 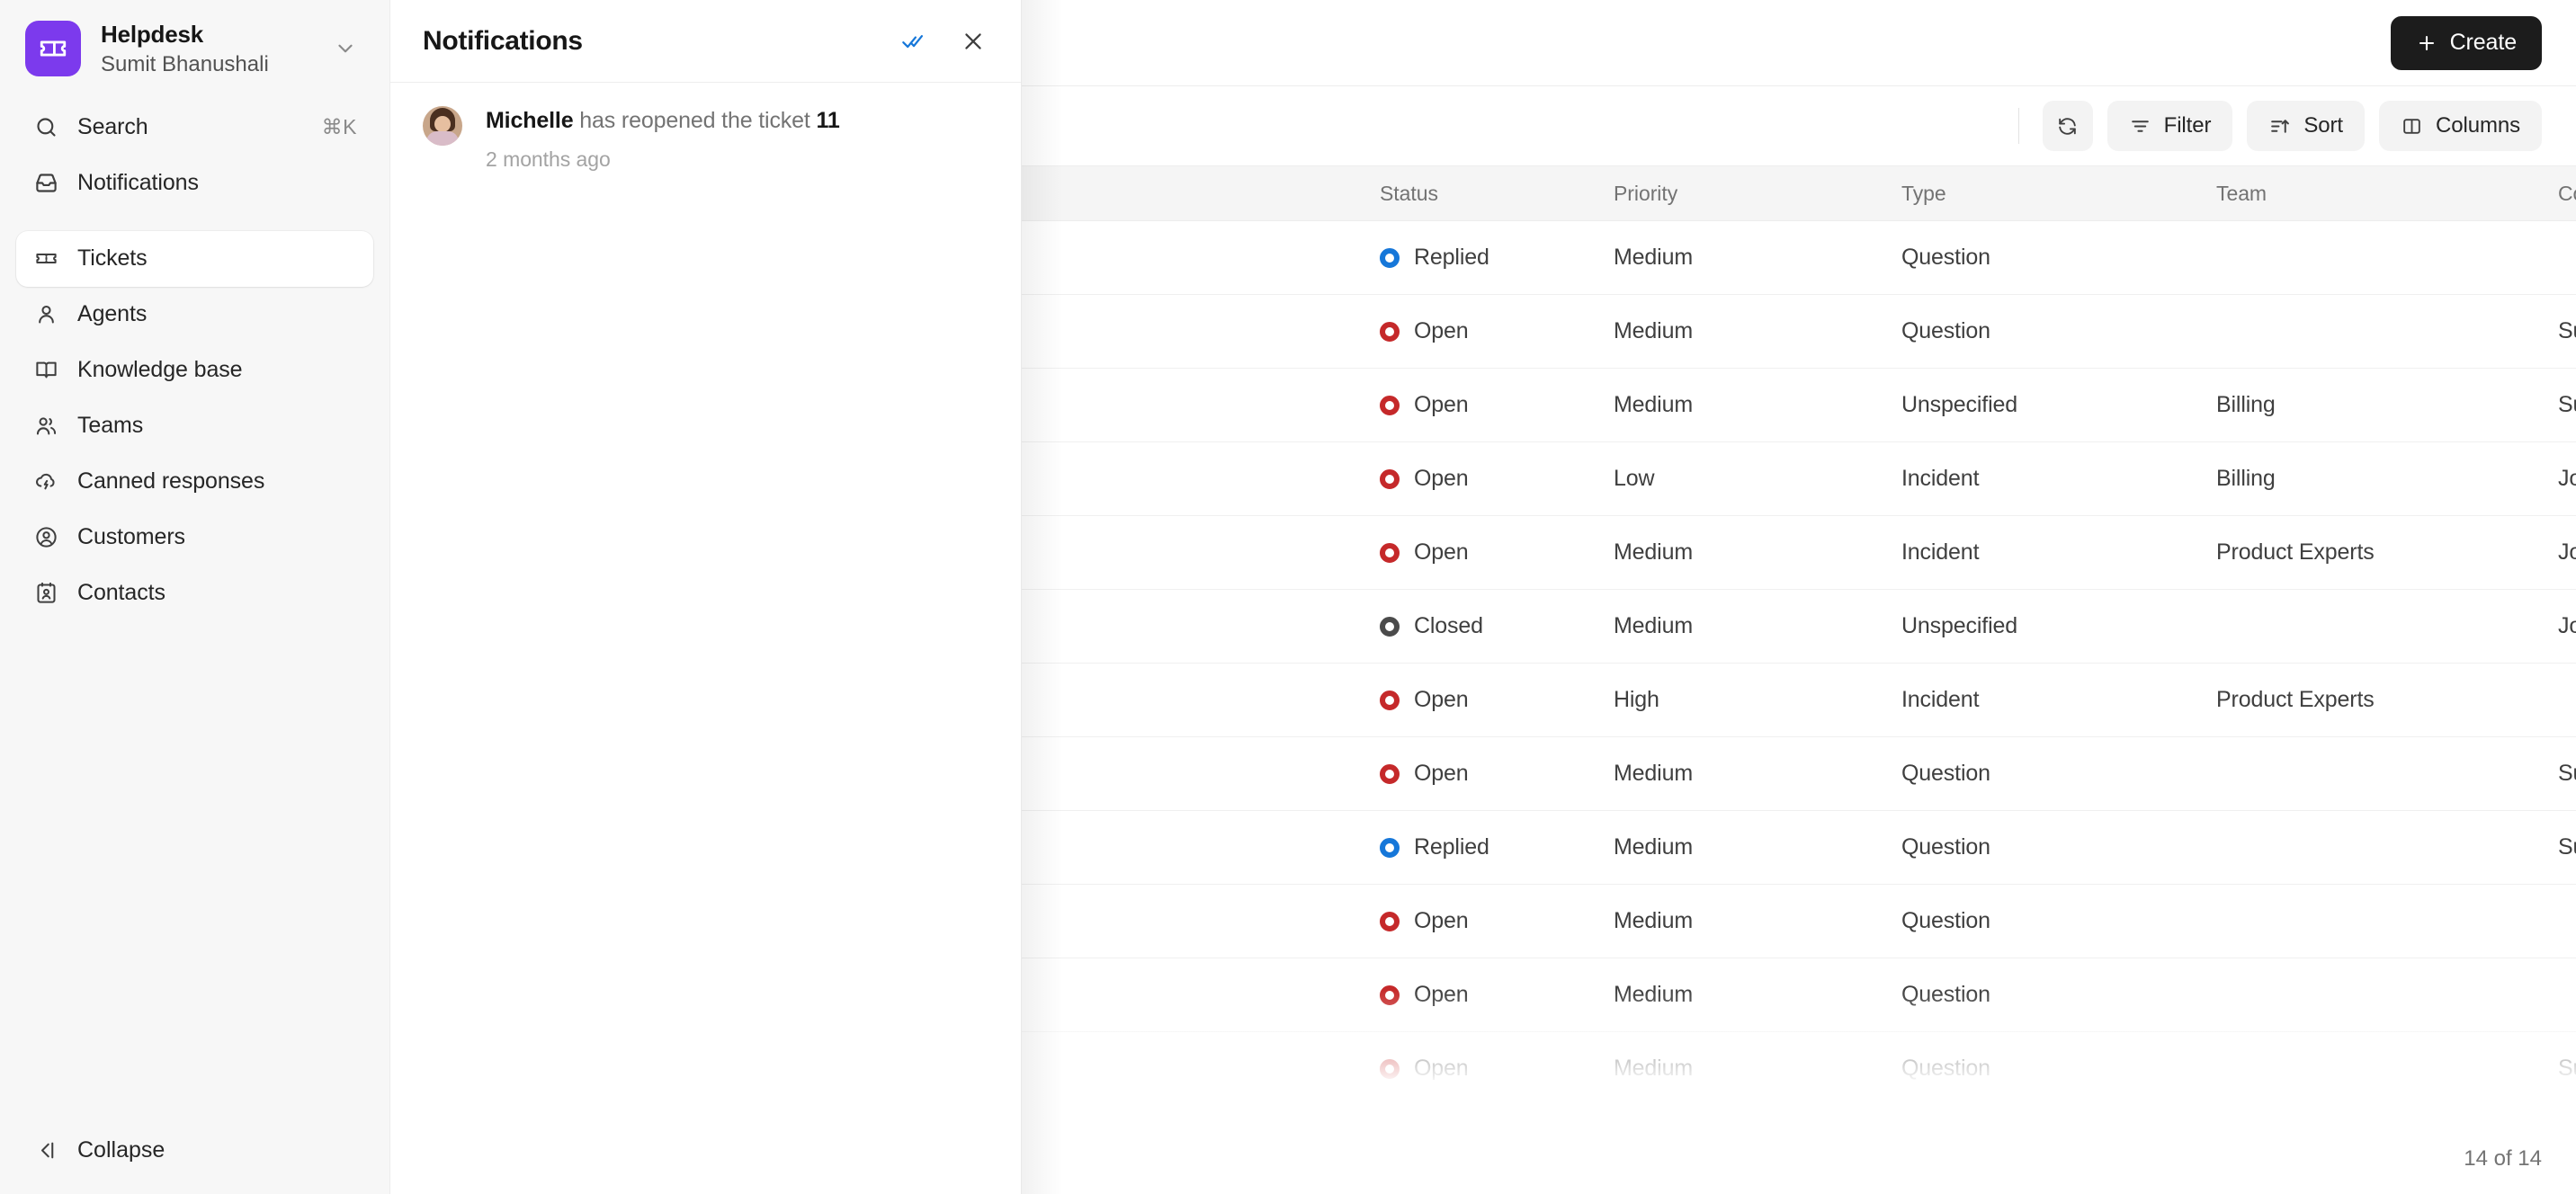 I want to click on double-check-icon, so click(x=913, y=41).